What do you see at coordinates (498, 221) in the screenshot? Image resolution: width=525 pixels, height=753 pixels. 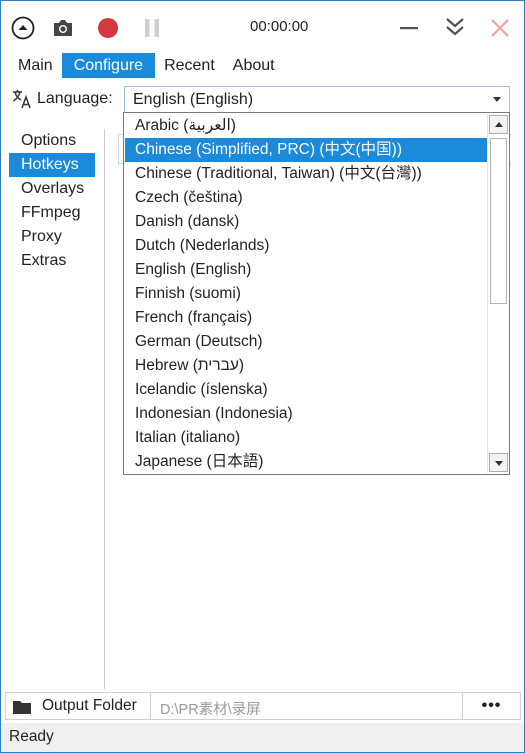 I see `scrollbar-thumb` at bounding box center [498, 221].